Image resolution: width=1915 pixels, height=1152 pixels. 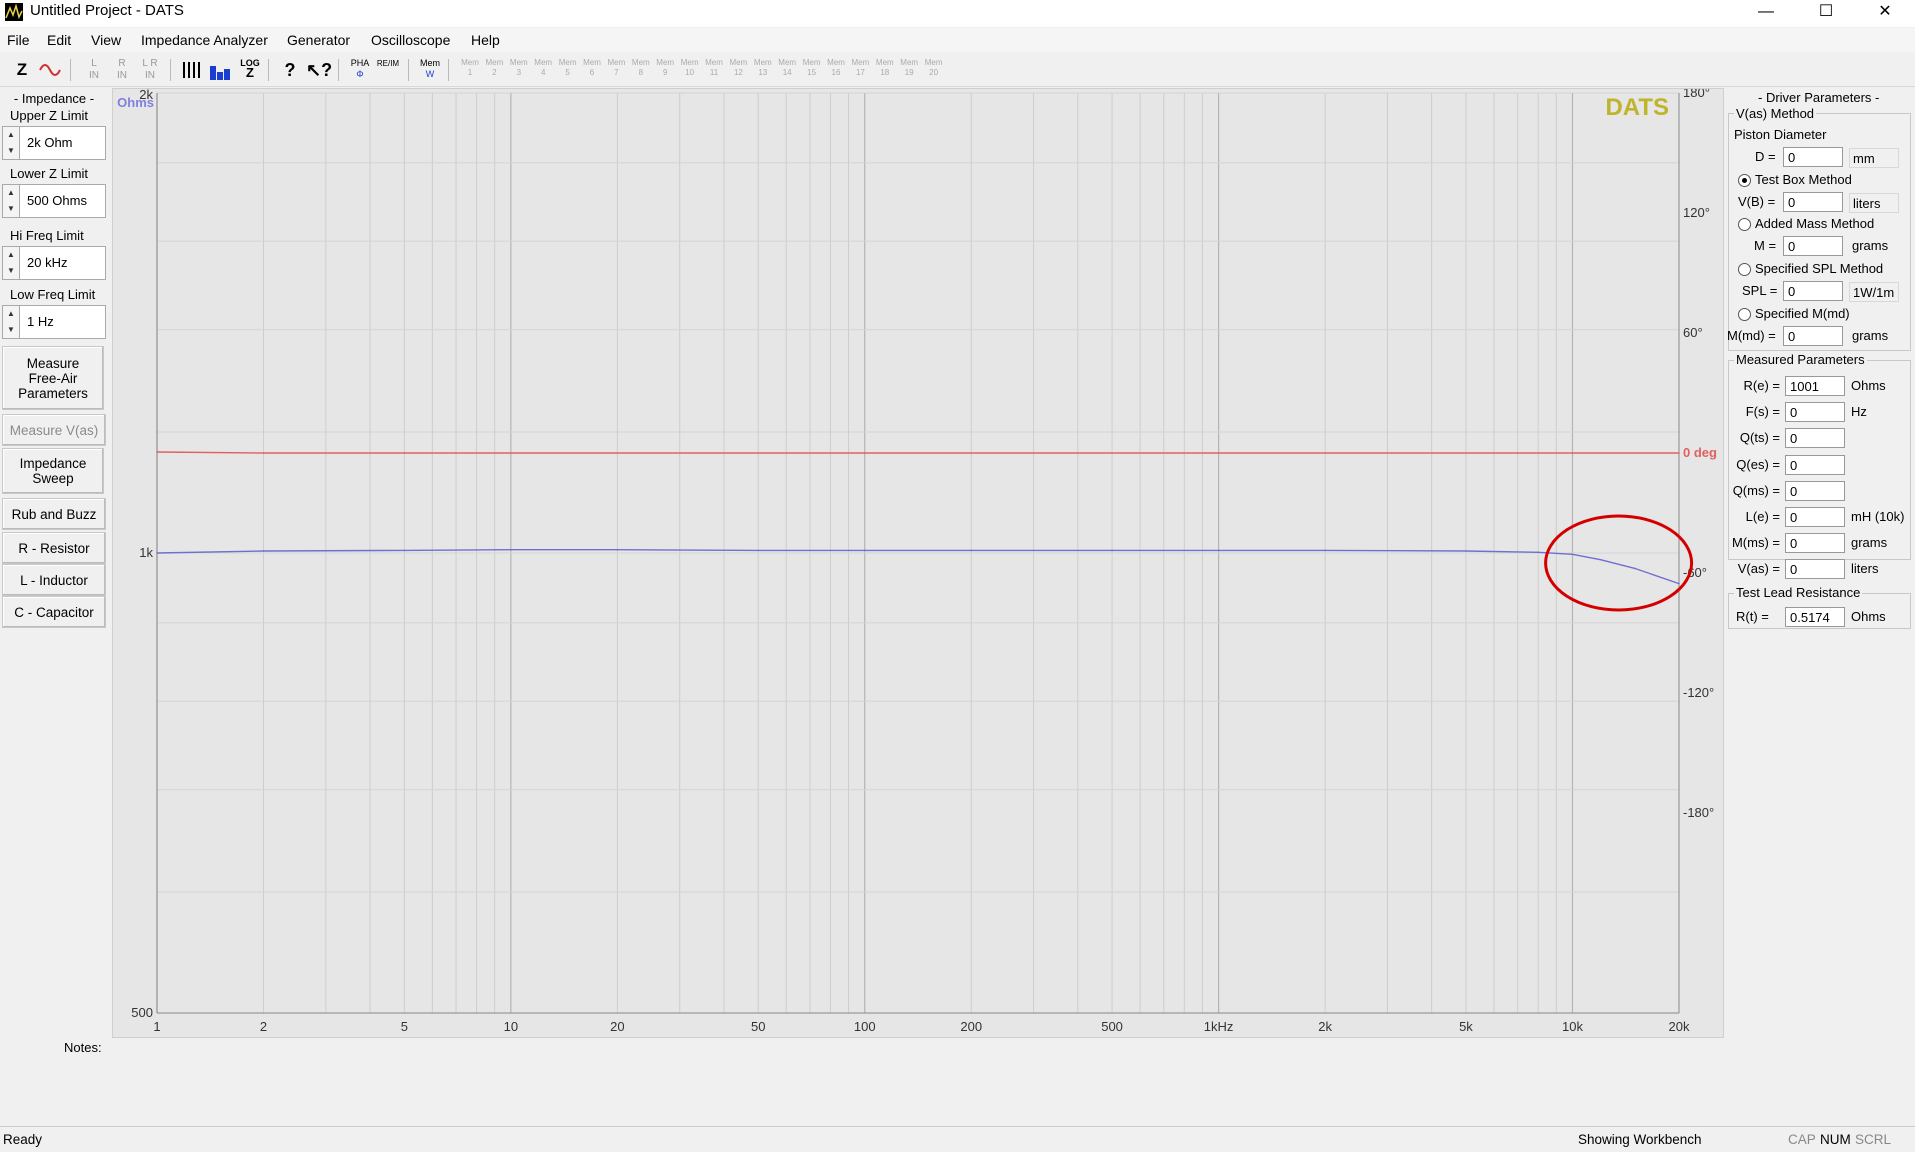 What do you see at coordinates (616, 70) in the screenshot?
I see `memory-slot-7: Mem 7` at bounding box center [616, 70].